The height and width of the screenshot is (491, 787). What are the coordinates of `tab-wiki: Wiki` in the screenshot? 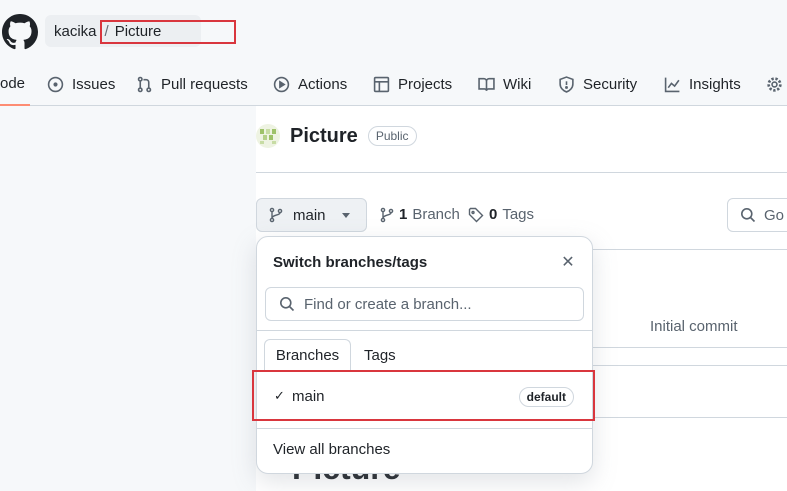 It's located at (504, 84).